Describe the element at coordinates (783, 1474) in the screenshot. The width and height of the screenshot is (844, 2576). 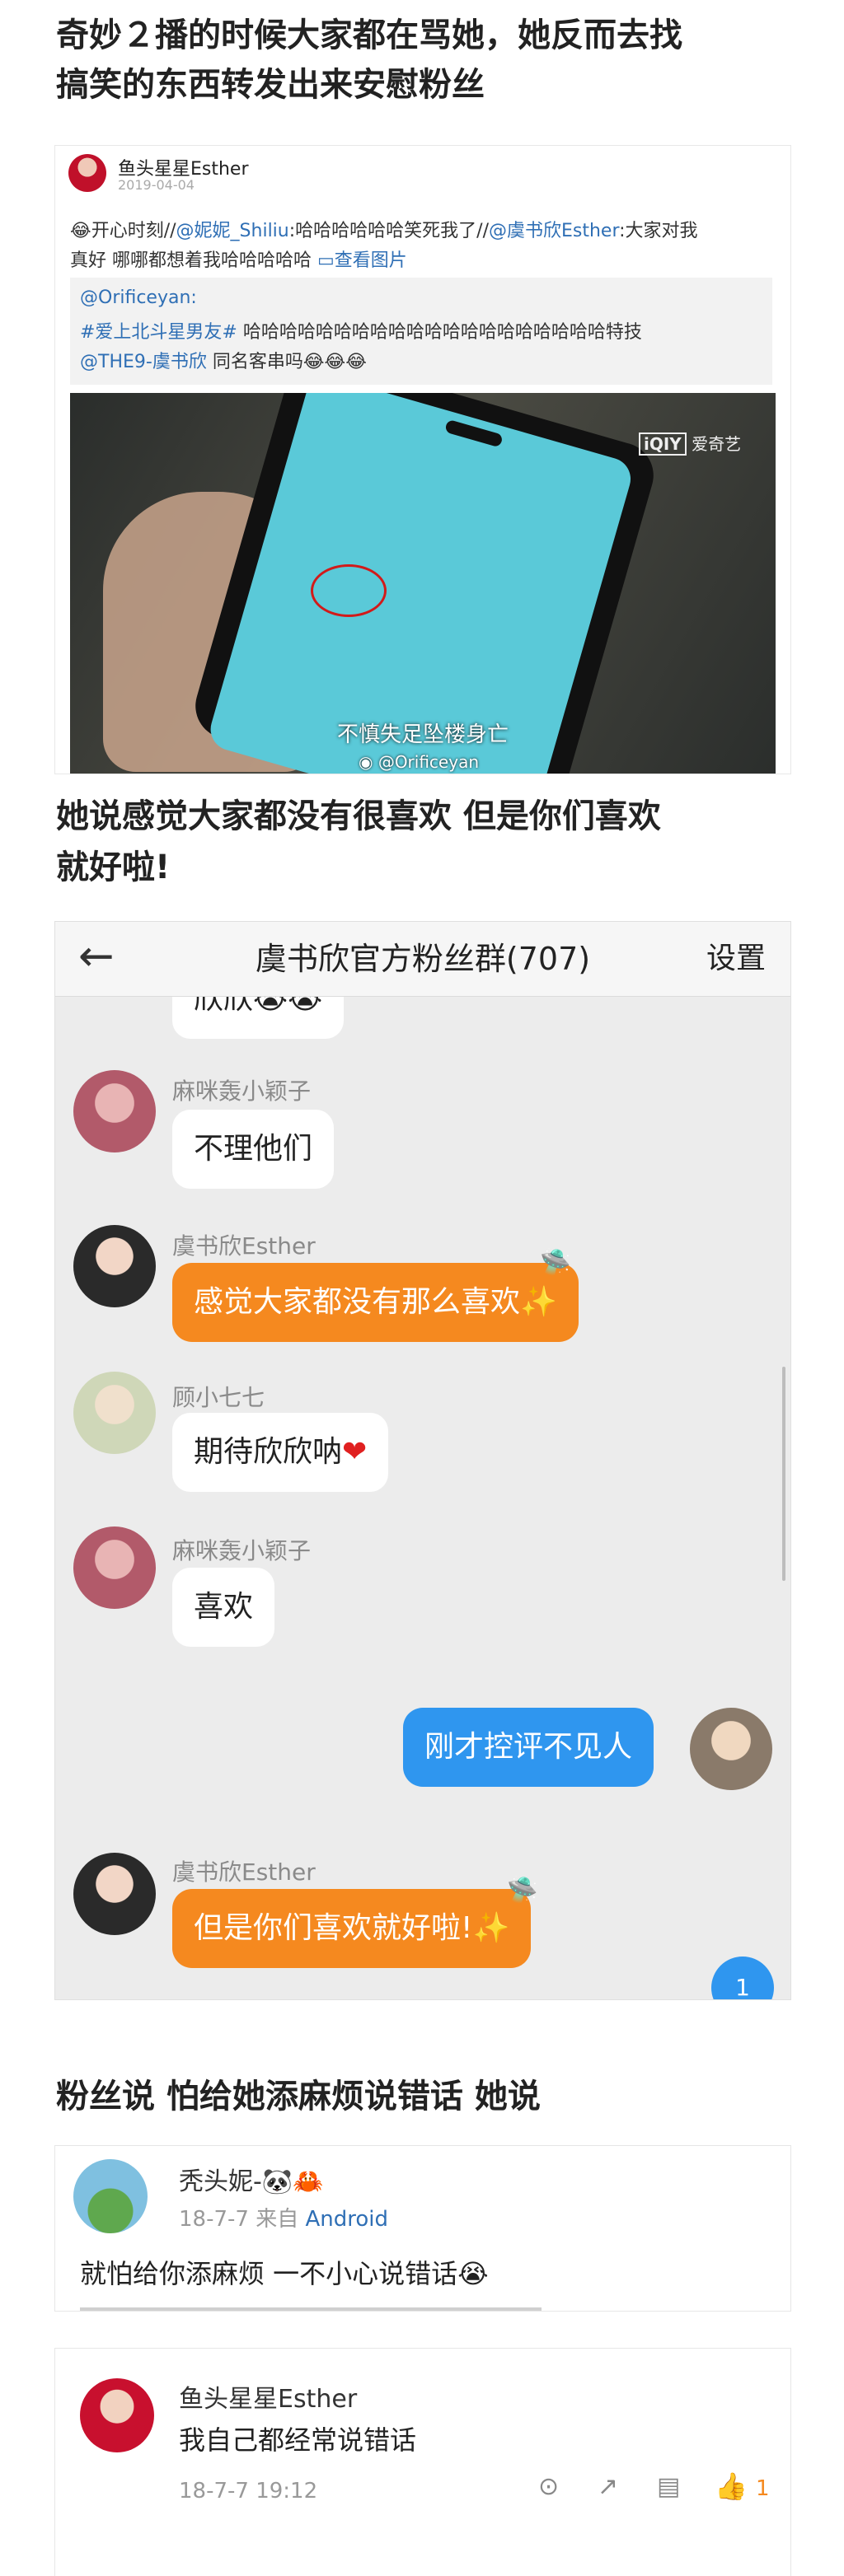
I see `scrollbar` at that location.